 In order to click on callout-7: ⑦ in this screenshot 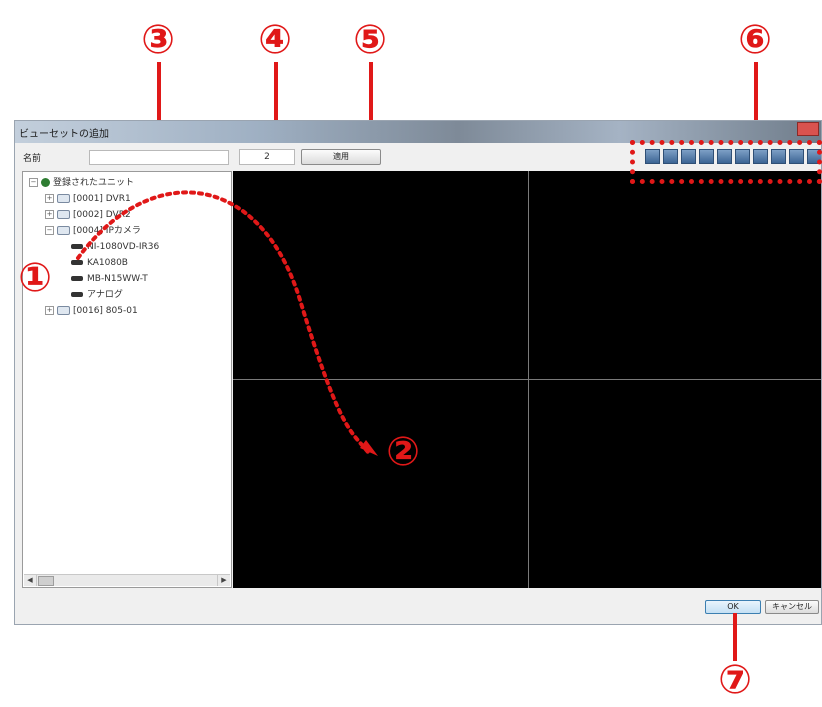, I will do `click(735, 680)`.